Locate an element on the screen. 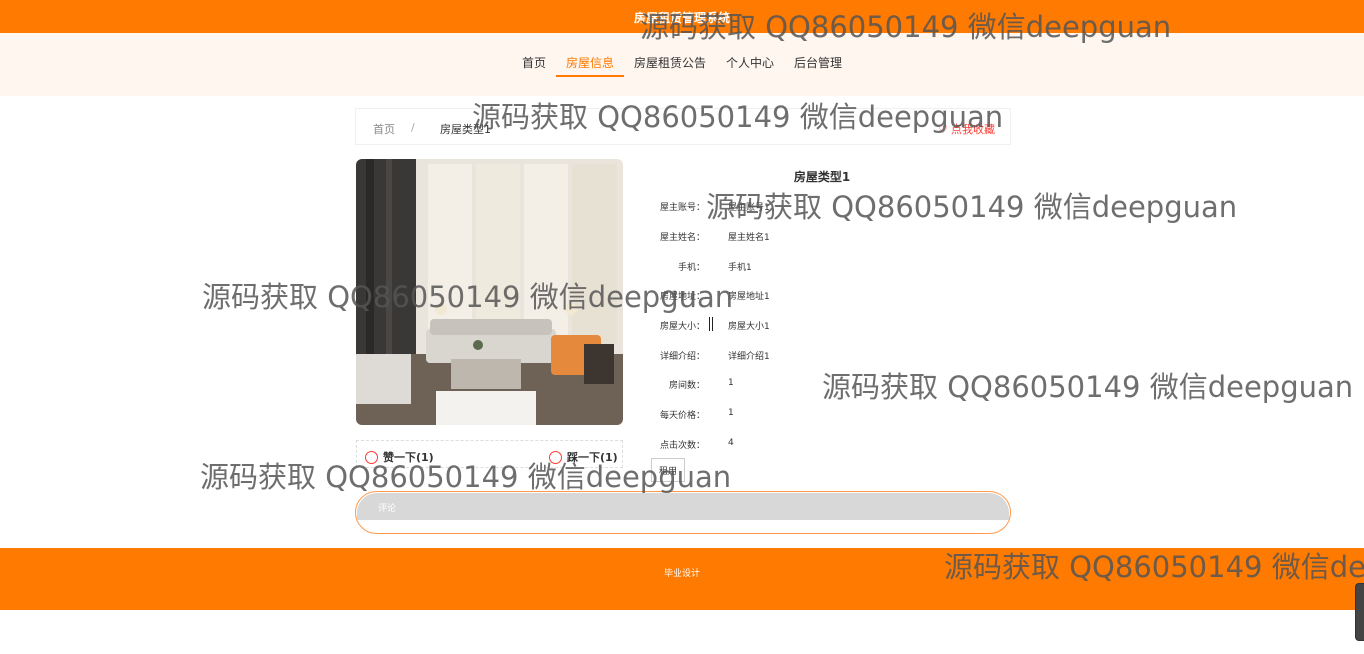  field-label: 手机： is located at coordinates (691, 268).